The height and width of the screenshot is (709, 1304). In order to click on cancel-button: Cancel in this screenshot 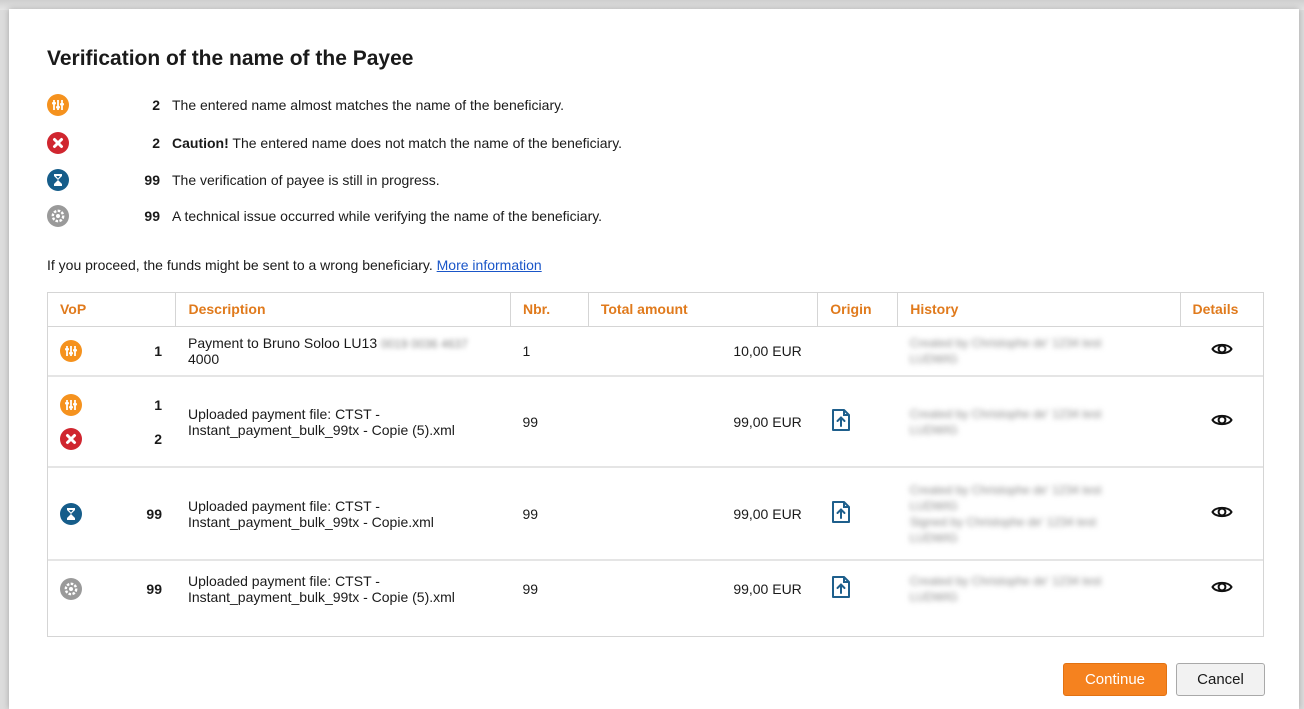, I will do `click(1220, 679)`.